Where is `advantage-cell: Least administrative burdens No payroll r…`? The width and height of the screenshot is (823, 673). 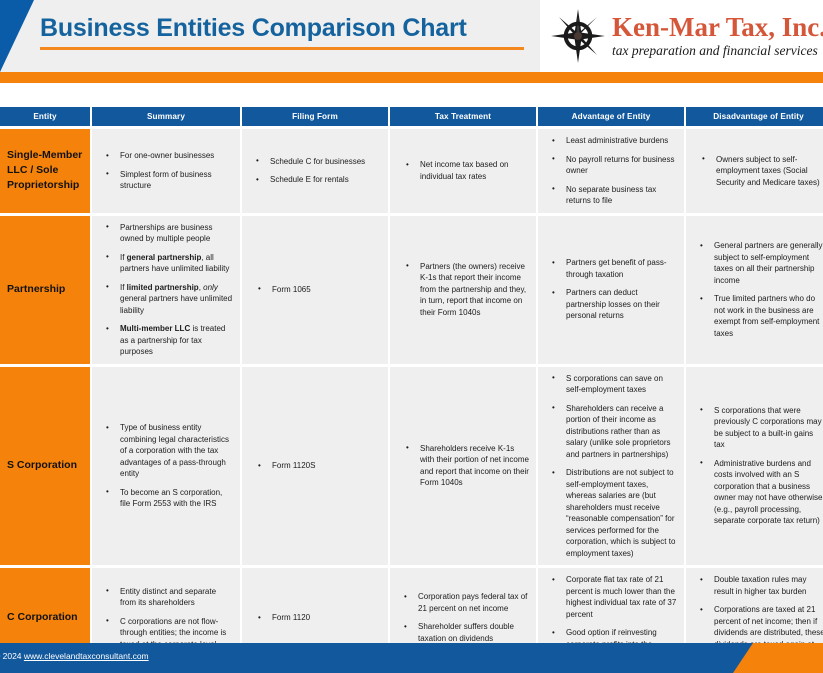
advantage-cell: Least administrative burdens No payroll r… is located at coordinates (611, 171).